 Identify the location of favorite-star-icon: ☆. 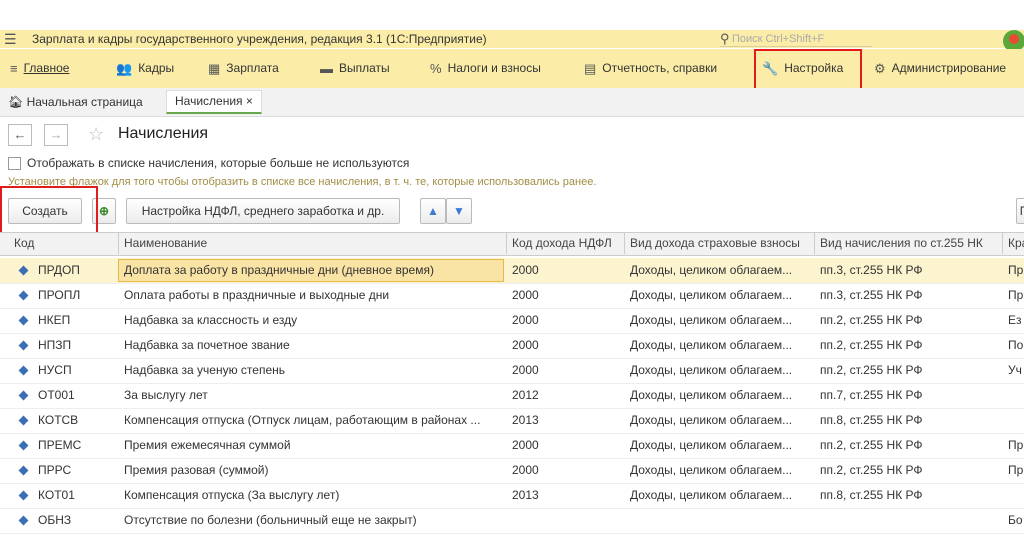
(96, 134).